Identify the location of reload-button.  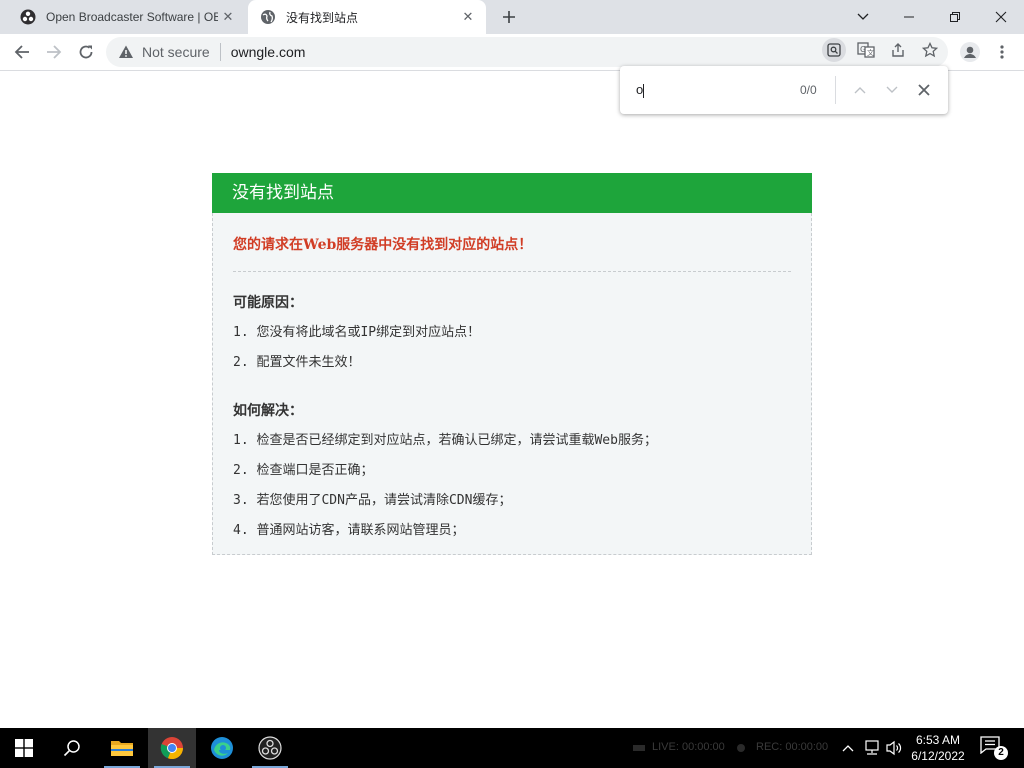
(86, 52).